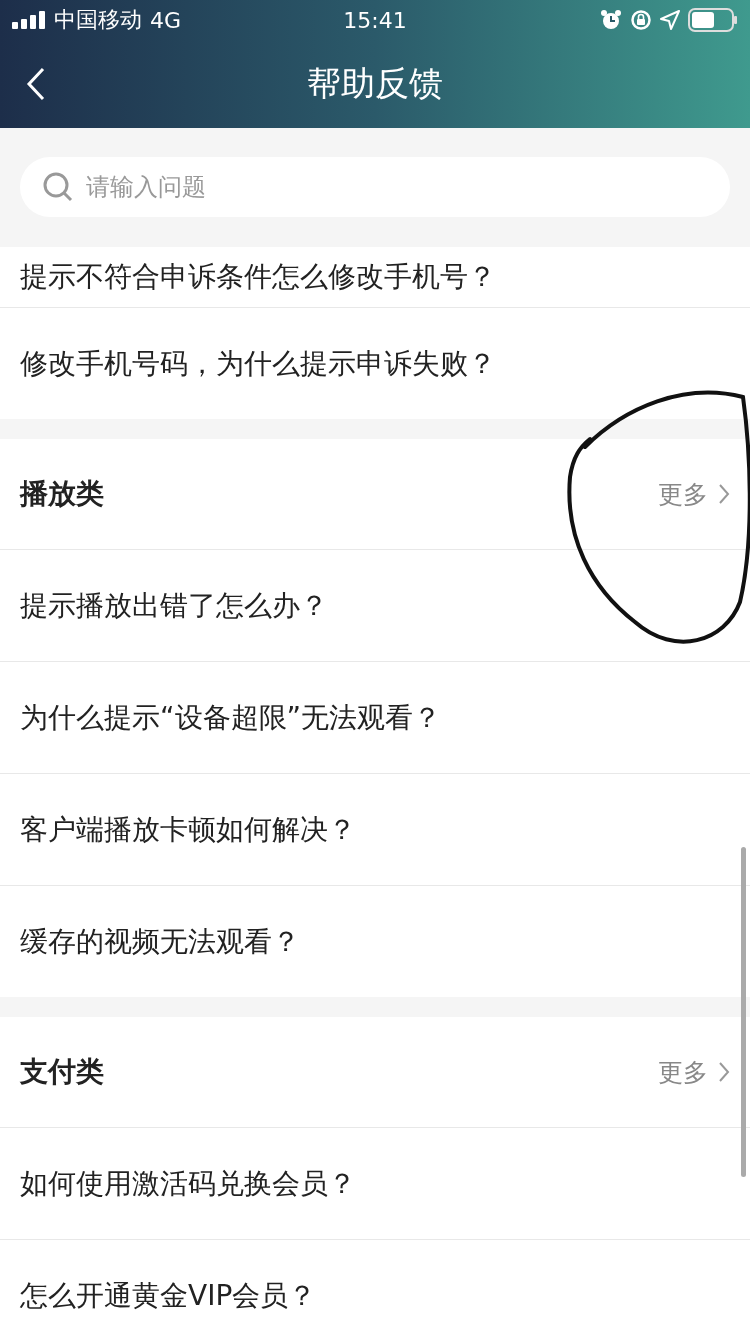  I want to click on battery-icon, so click(713, 20).